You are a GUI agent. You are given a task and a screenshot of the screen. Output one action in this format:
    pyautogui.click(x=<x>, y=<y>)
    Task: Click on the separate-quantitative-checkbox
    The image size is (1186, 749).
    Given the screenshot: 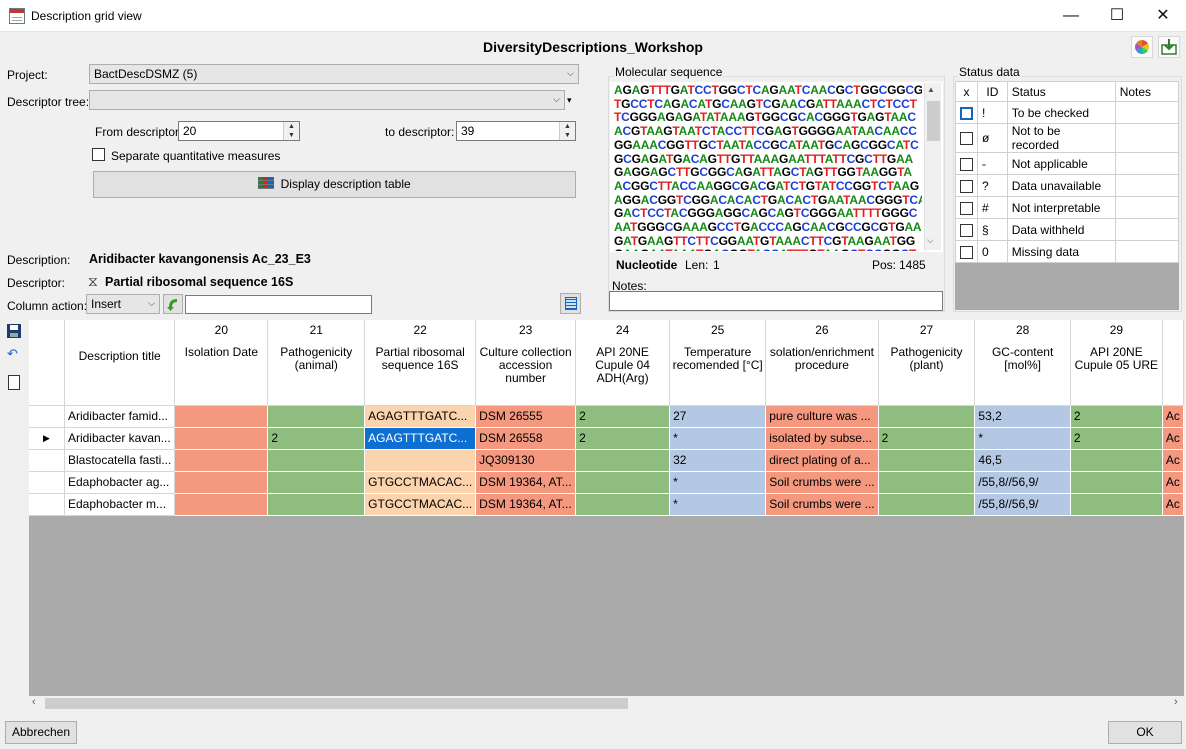 What is the action you would take?
    pyautogui.click(x=98, y=154)
    